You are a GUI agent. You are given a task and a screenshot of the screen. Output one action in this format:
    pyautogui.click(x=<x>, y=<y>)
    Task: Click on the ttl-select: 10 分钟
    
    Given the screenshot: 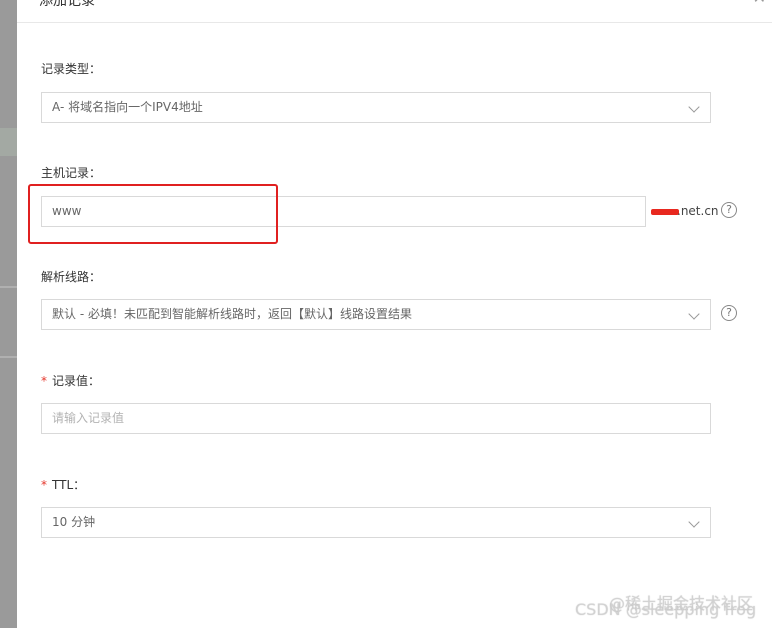 What is the action you would take?
    pyautogui.click(x=376, y=522)
    